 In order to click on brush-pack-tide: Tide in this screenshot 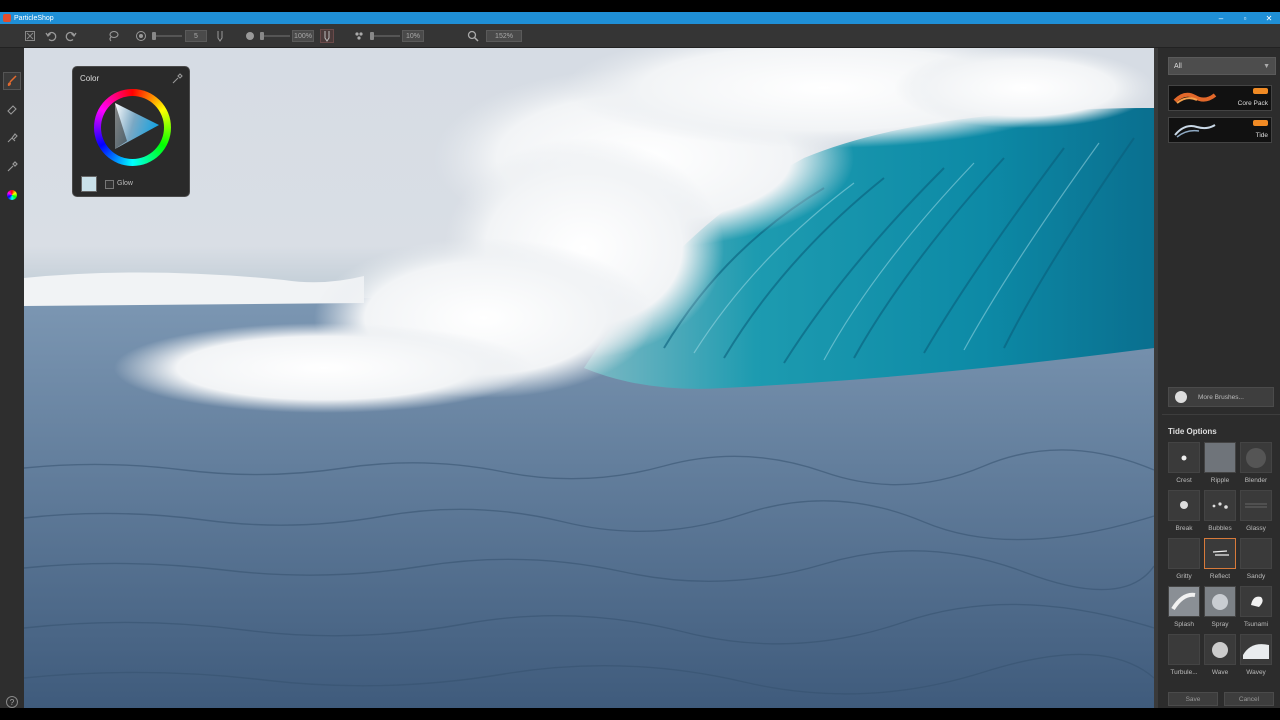, I will do `click(1220, 130)`.